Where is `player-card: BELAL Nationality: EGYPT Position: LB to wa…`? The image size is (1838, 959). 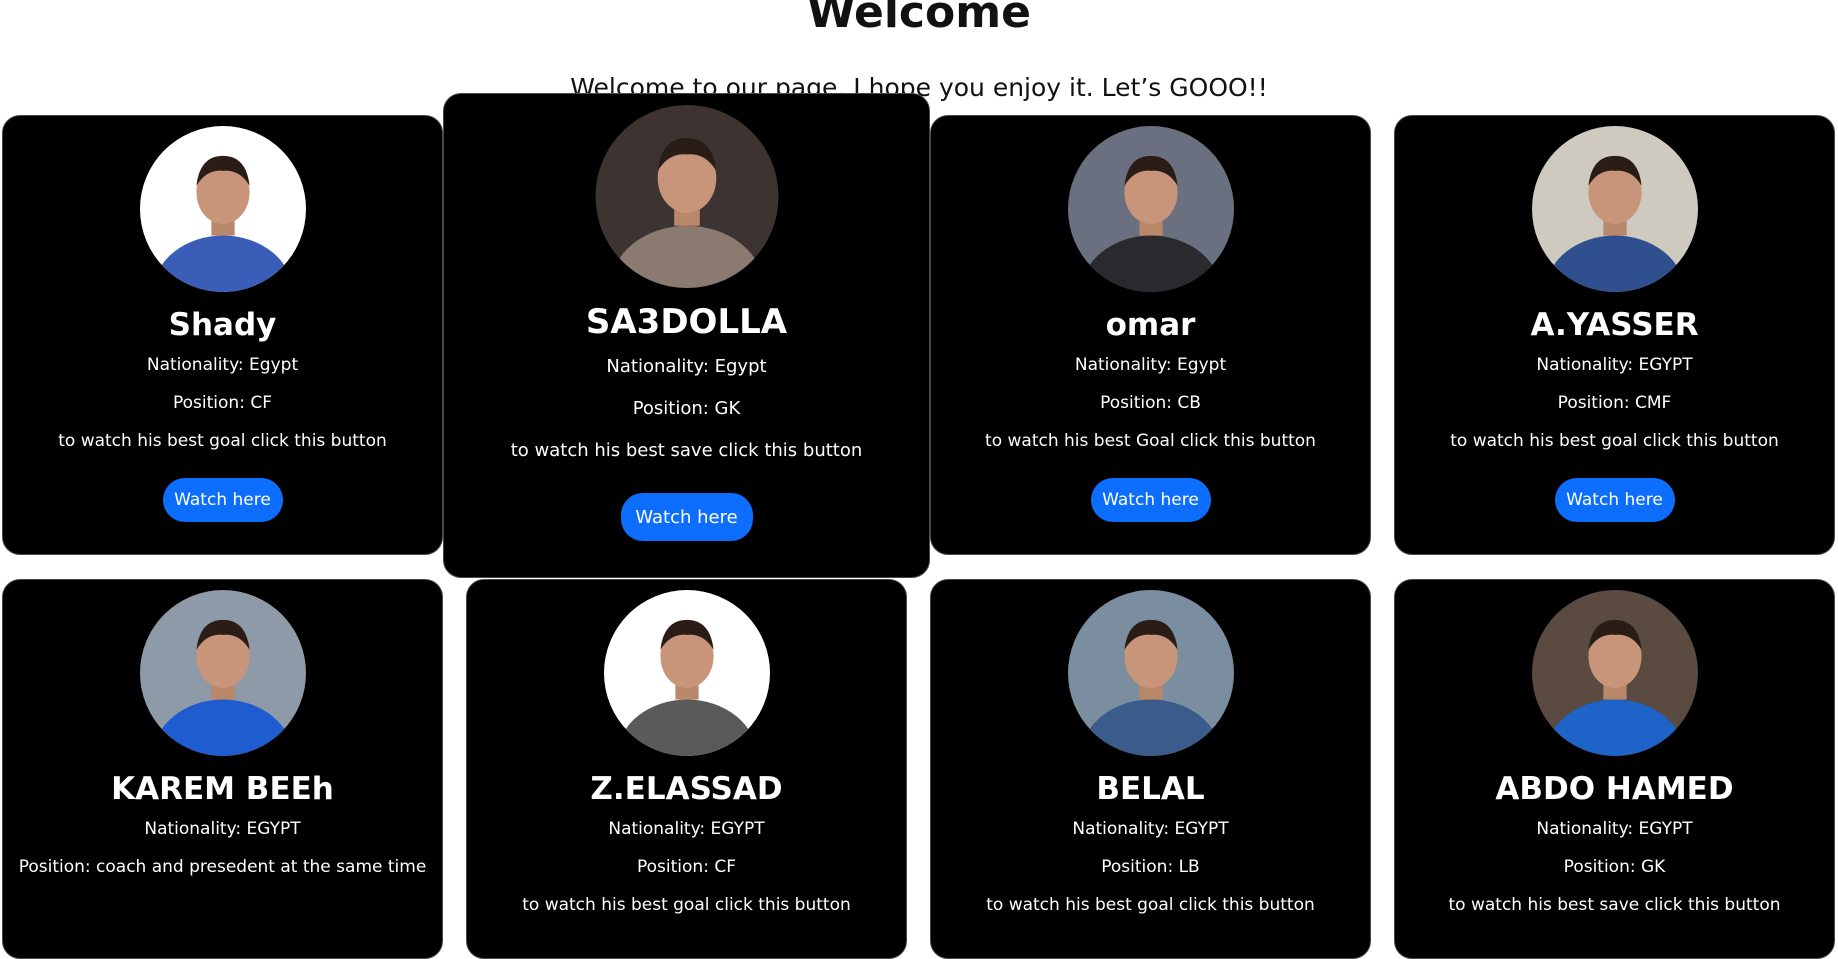 player-card: BELAL Nationality: EGYPT Position: LB to wa… is located at coordinates (1150, 769).